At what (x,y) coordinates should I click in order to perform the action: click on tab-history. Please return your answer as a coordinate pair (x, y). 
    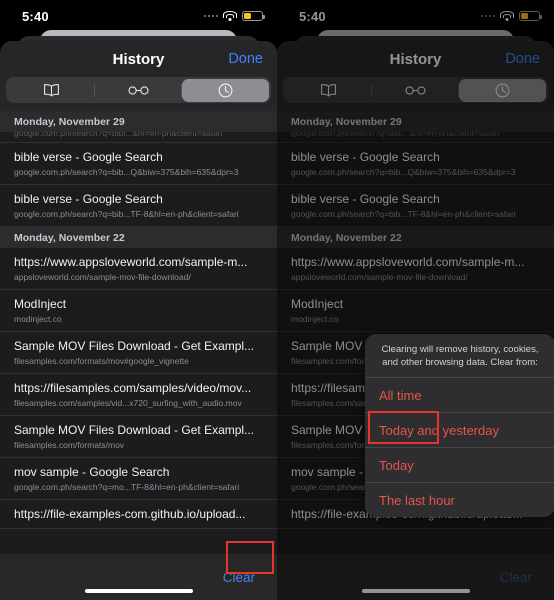
    Looking at the image, I should click on (226, 90).